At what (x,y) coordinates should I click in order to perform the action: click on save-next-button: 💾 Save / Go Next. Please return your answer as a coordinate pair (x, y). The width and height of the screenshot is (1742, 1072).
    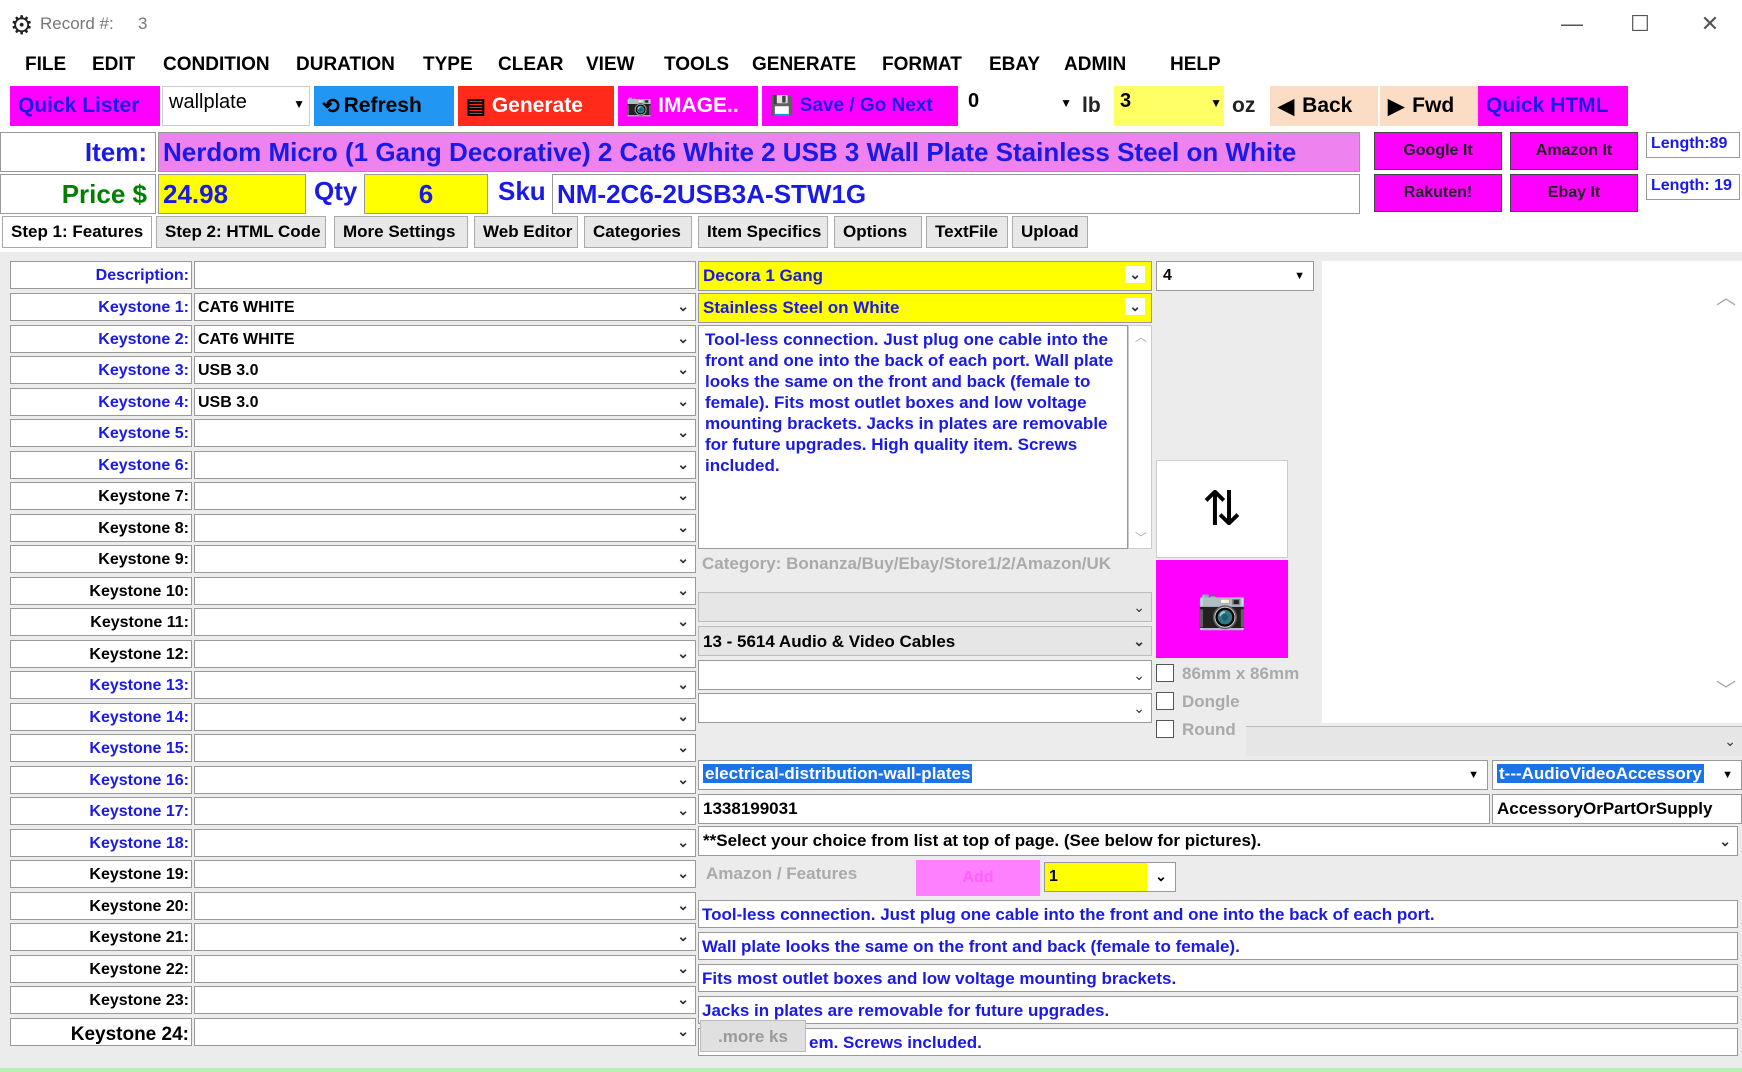
    Looking at the image, I should click on (860, 106).